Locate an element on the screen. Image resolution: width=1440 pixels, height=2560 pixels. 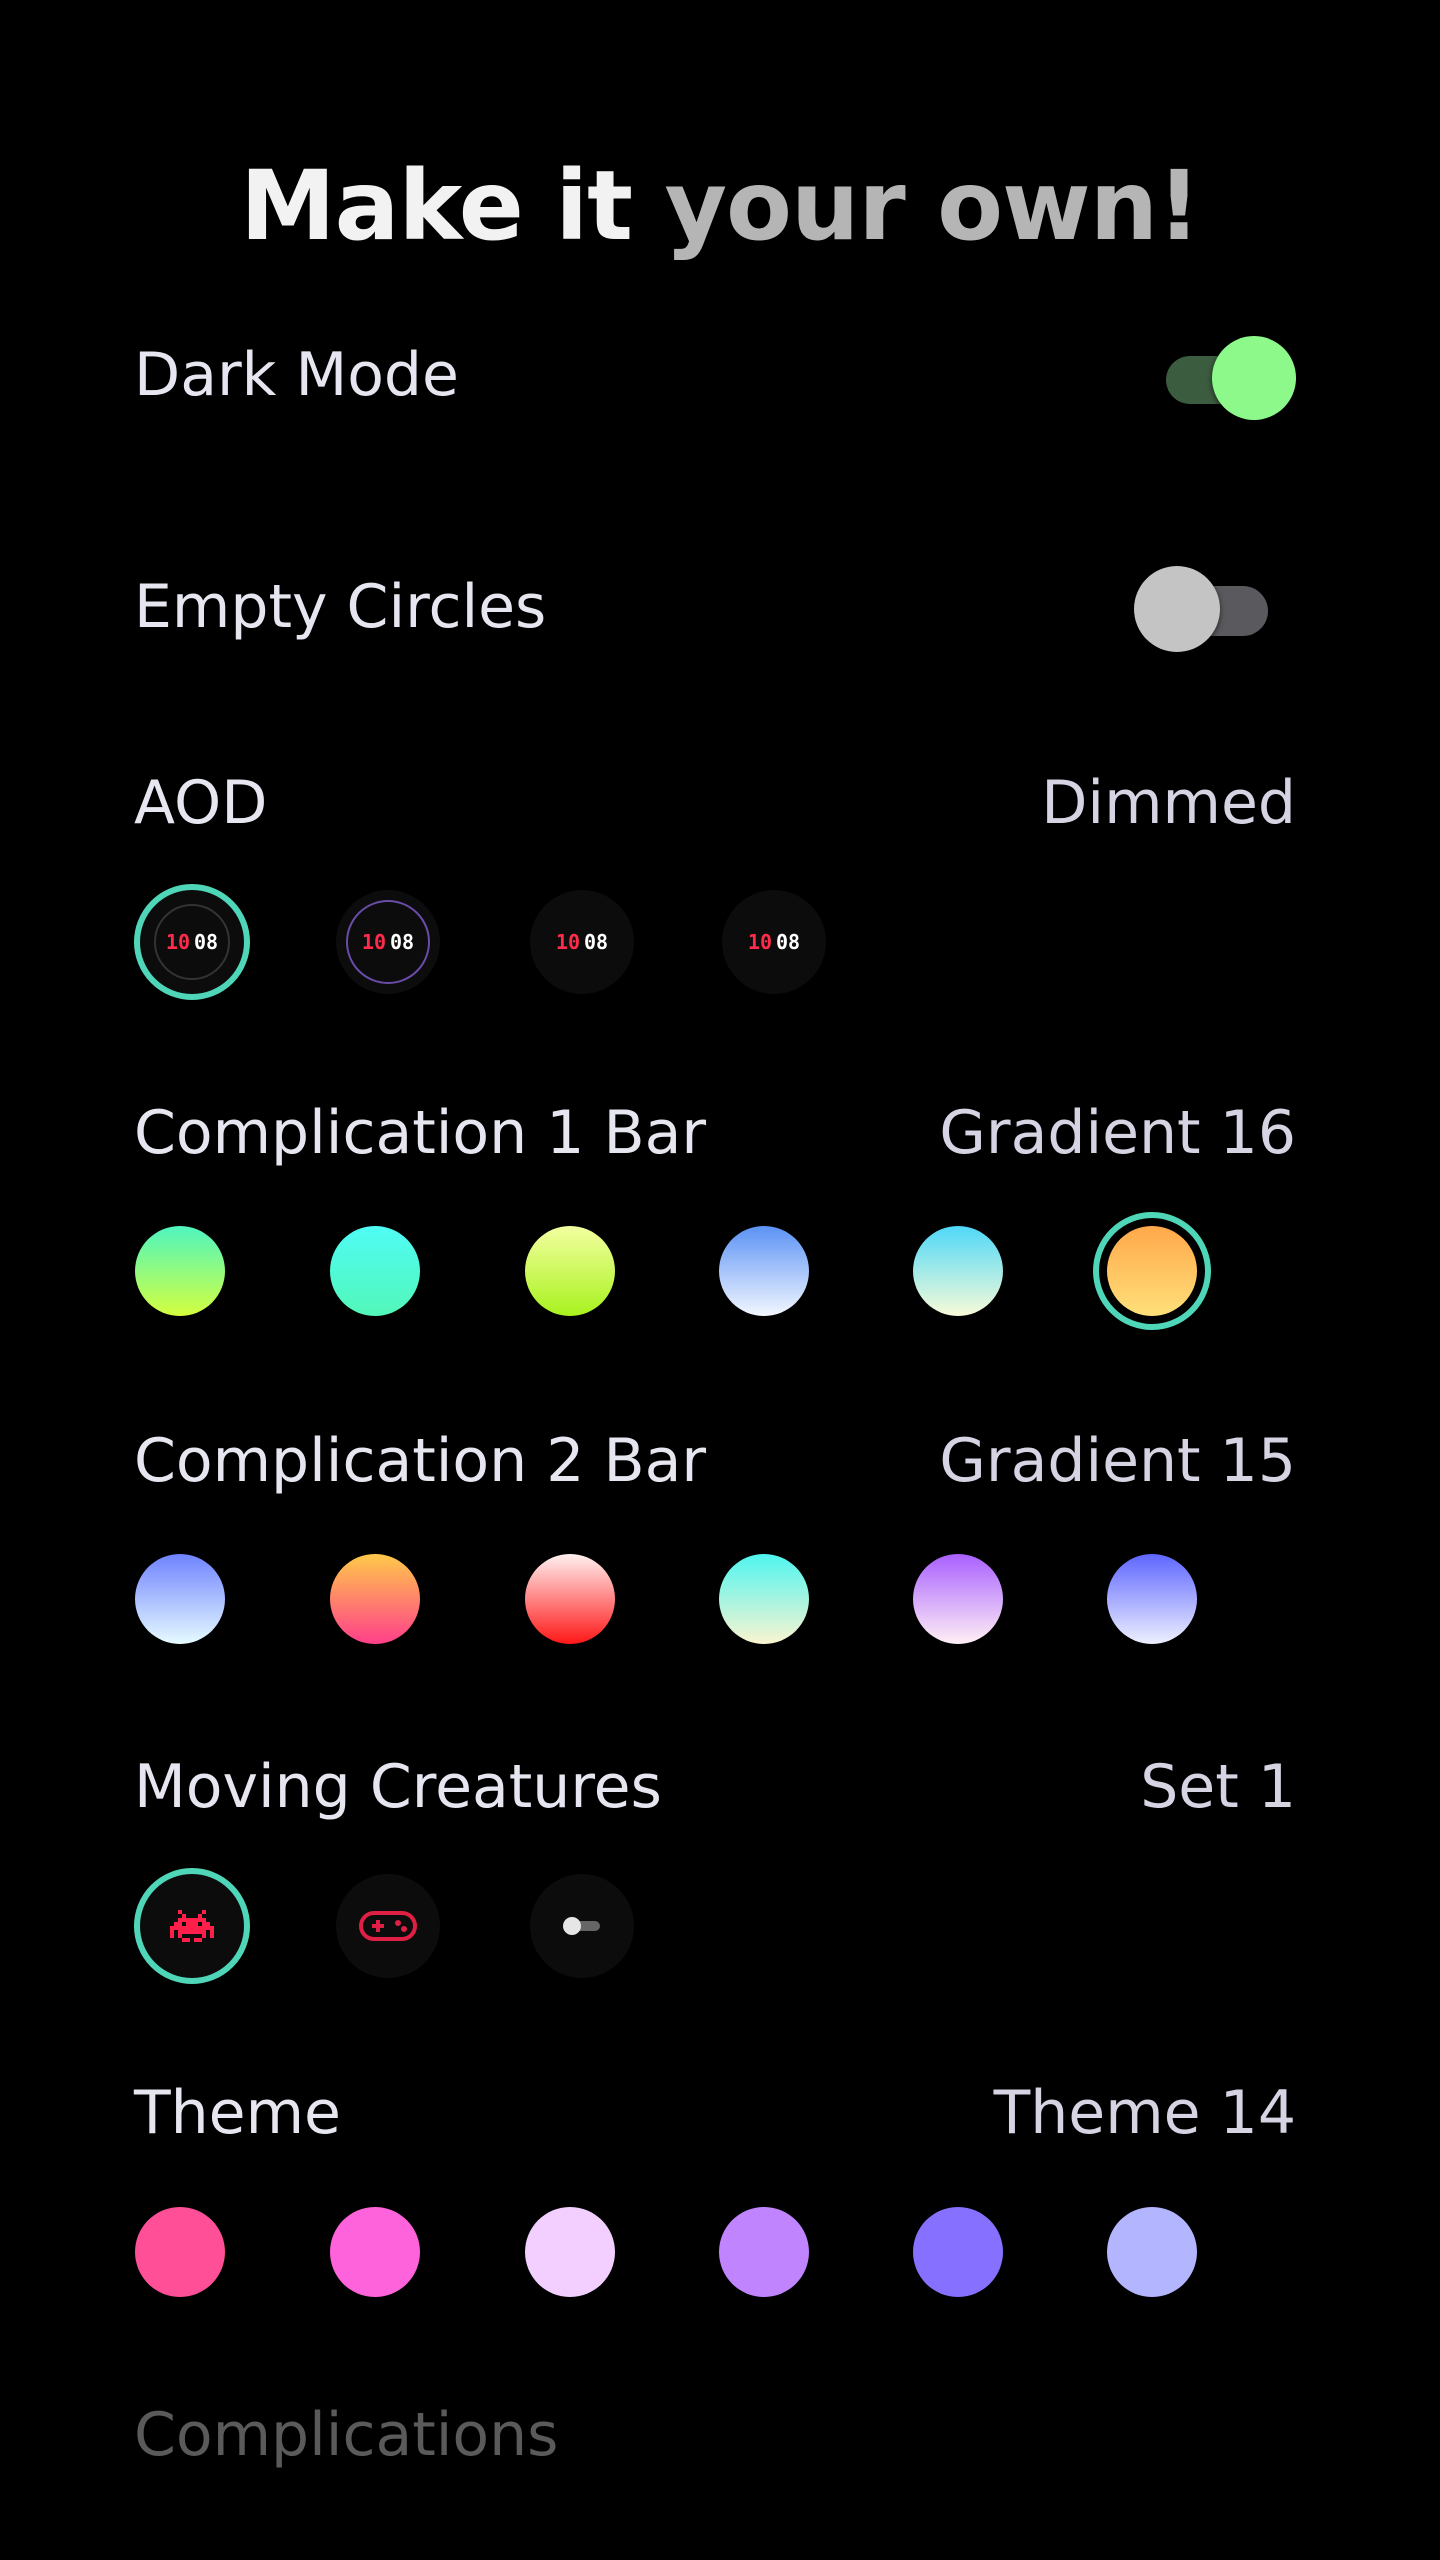
toggle-off-icon is located at coordinates (582, 1926).